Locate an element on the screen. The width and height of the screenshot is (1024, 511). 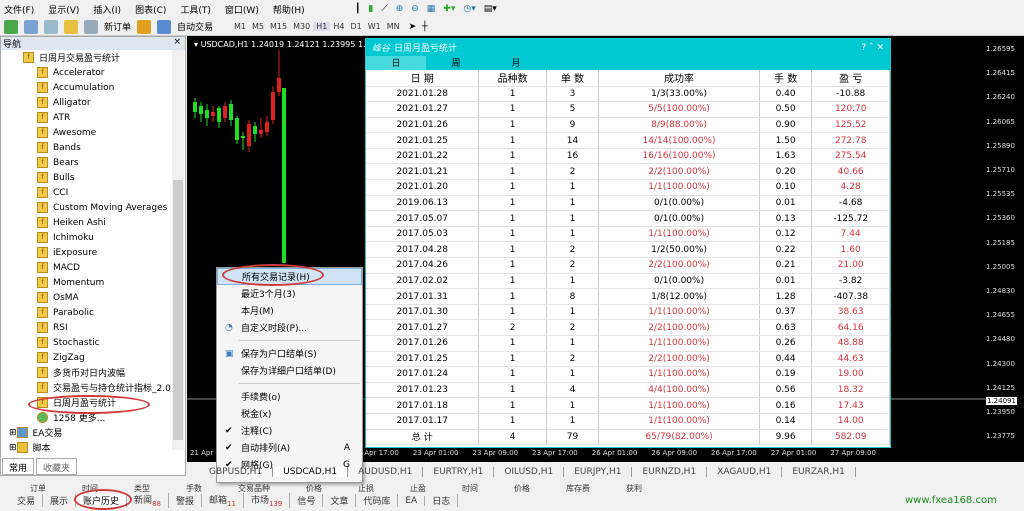
close-icon: ✕ is located at coordinates (880, 48).